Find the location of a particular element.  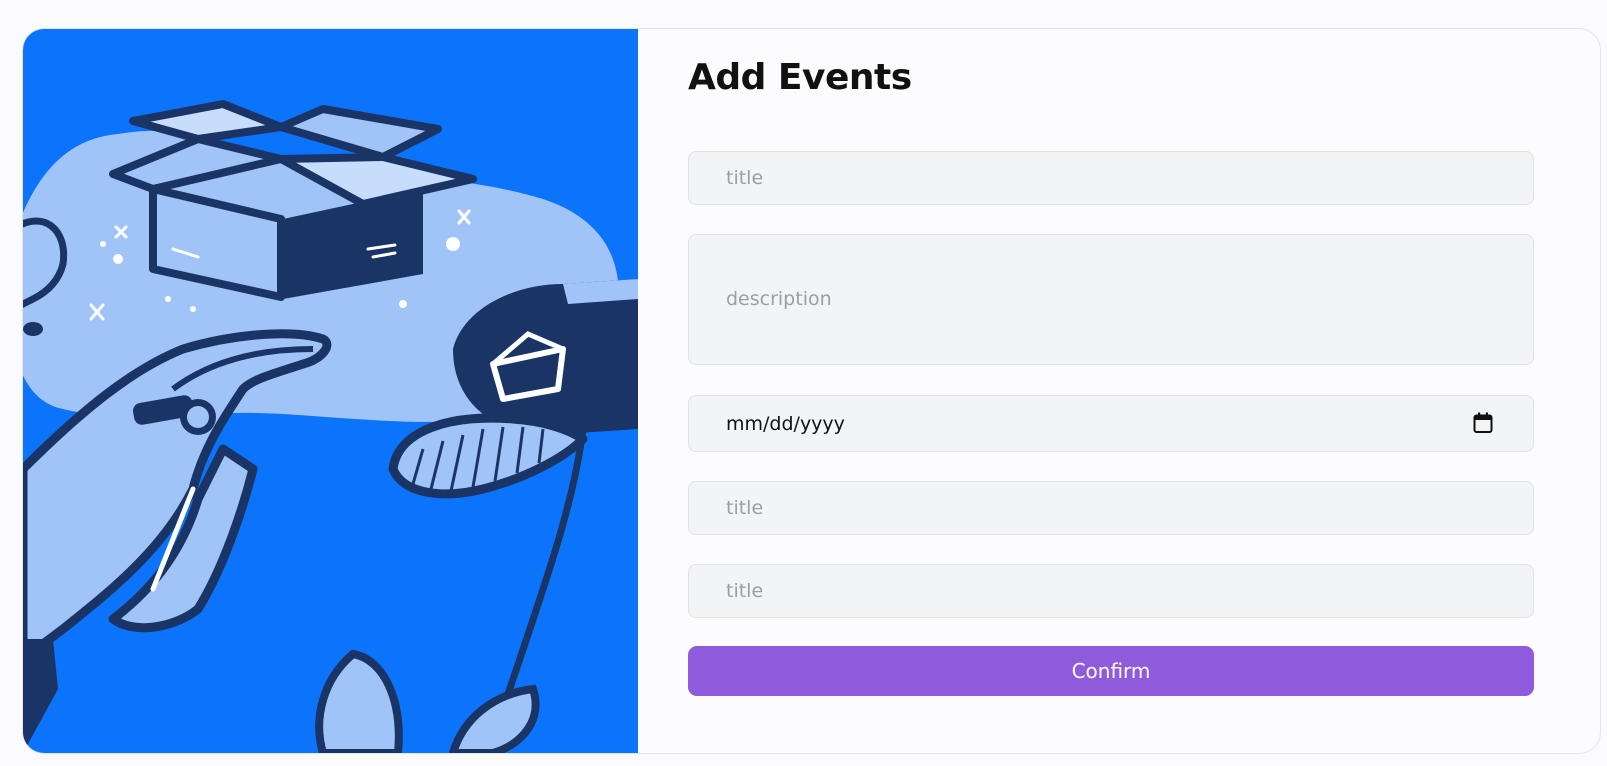

second-title-input is located at coordinates (1111, 508).